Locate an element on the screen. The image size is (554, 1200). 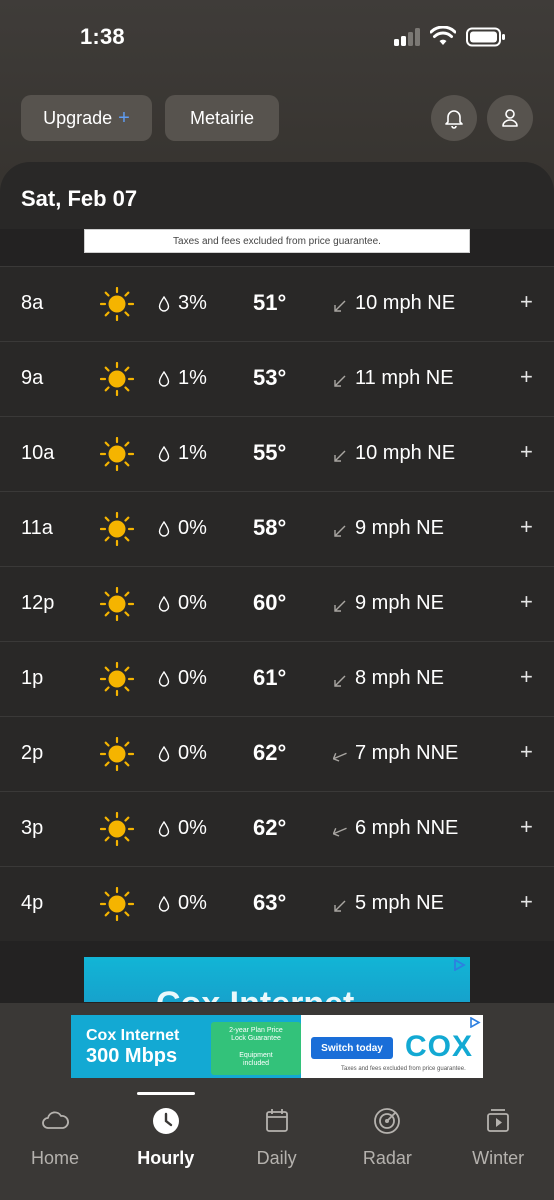
hour-row: 4p 0% 63° 5 mph NE + is located at coordinates (277, 903).